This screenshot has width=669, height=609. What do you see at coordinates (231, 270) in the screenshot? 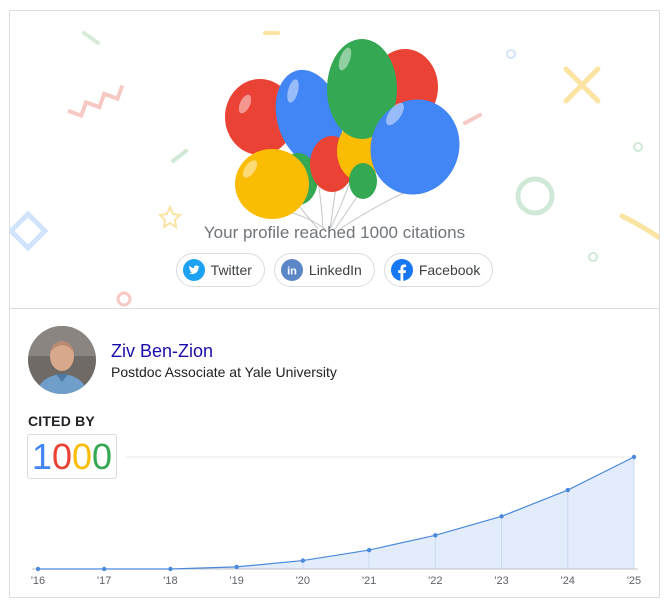
I see `share-twitter-label: Twitter` at bounding box center [231, 270].